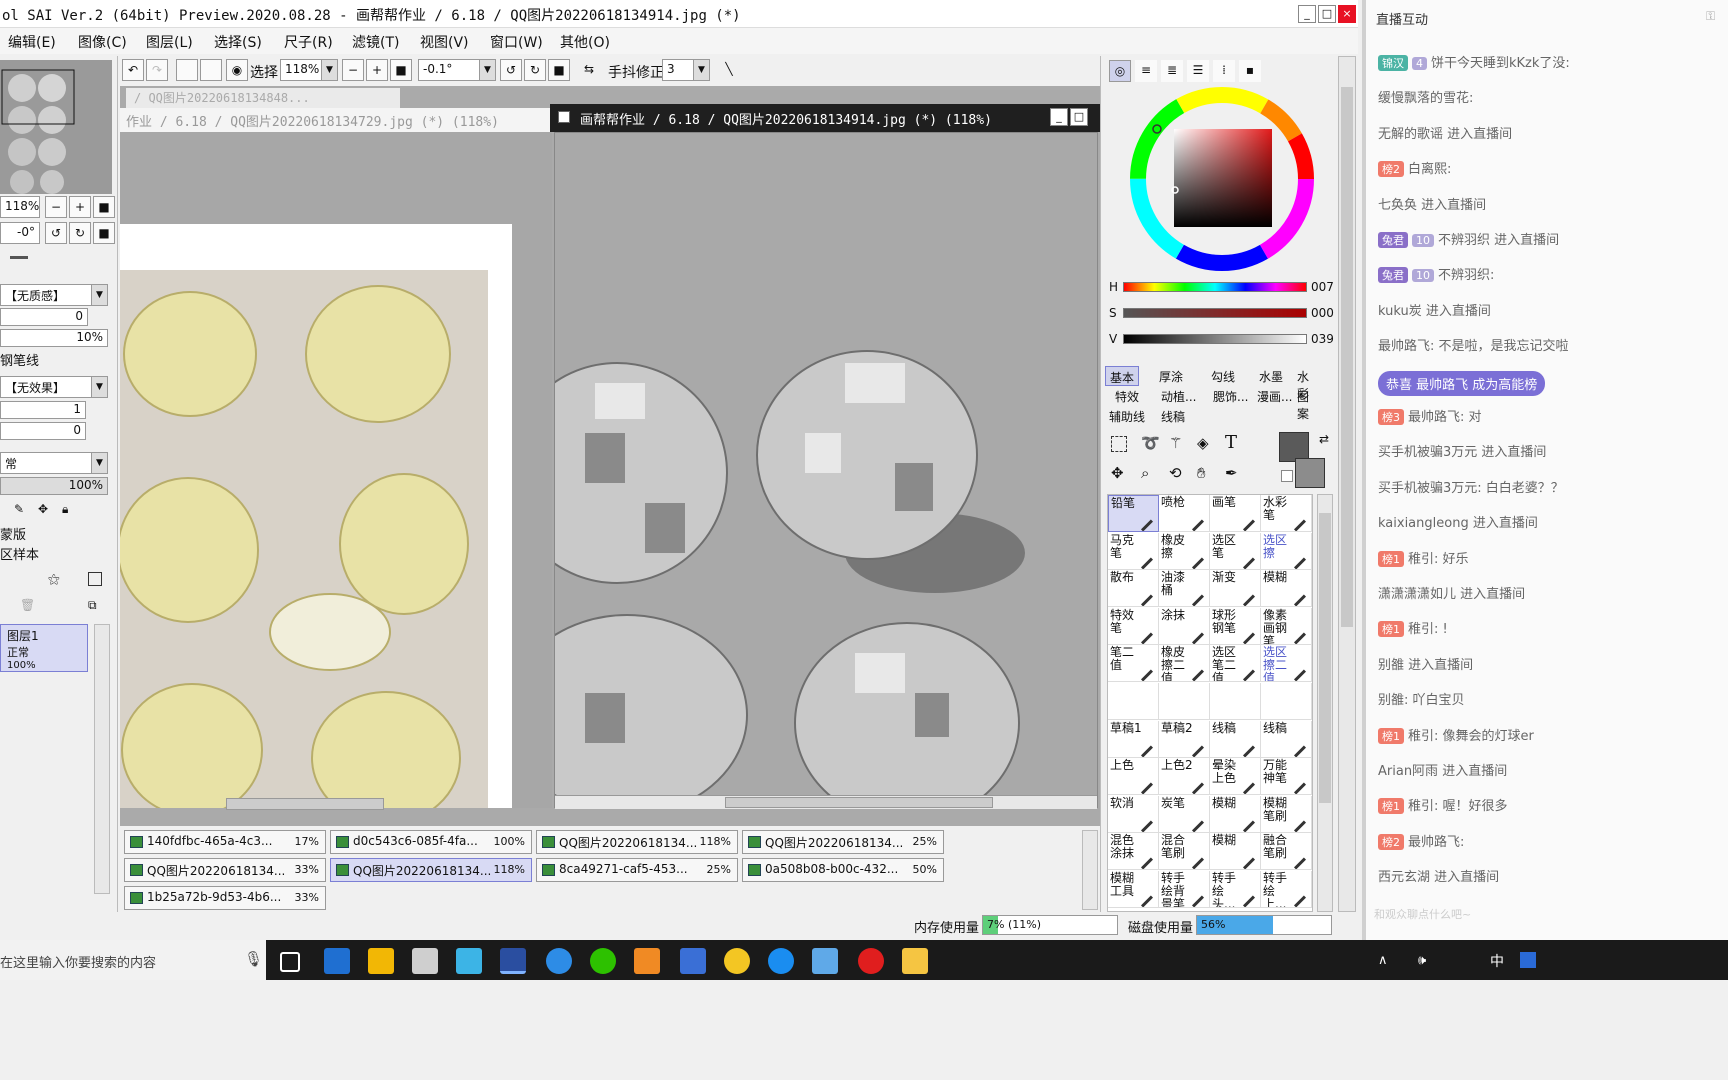 Image resolution: width=1728 pixels, height=1080 pixels. What do you see at coordinates (1146, 71) in the screenshot?
I see `rgb-slider-icon: ≡` at bounding box center [1146, 71].